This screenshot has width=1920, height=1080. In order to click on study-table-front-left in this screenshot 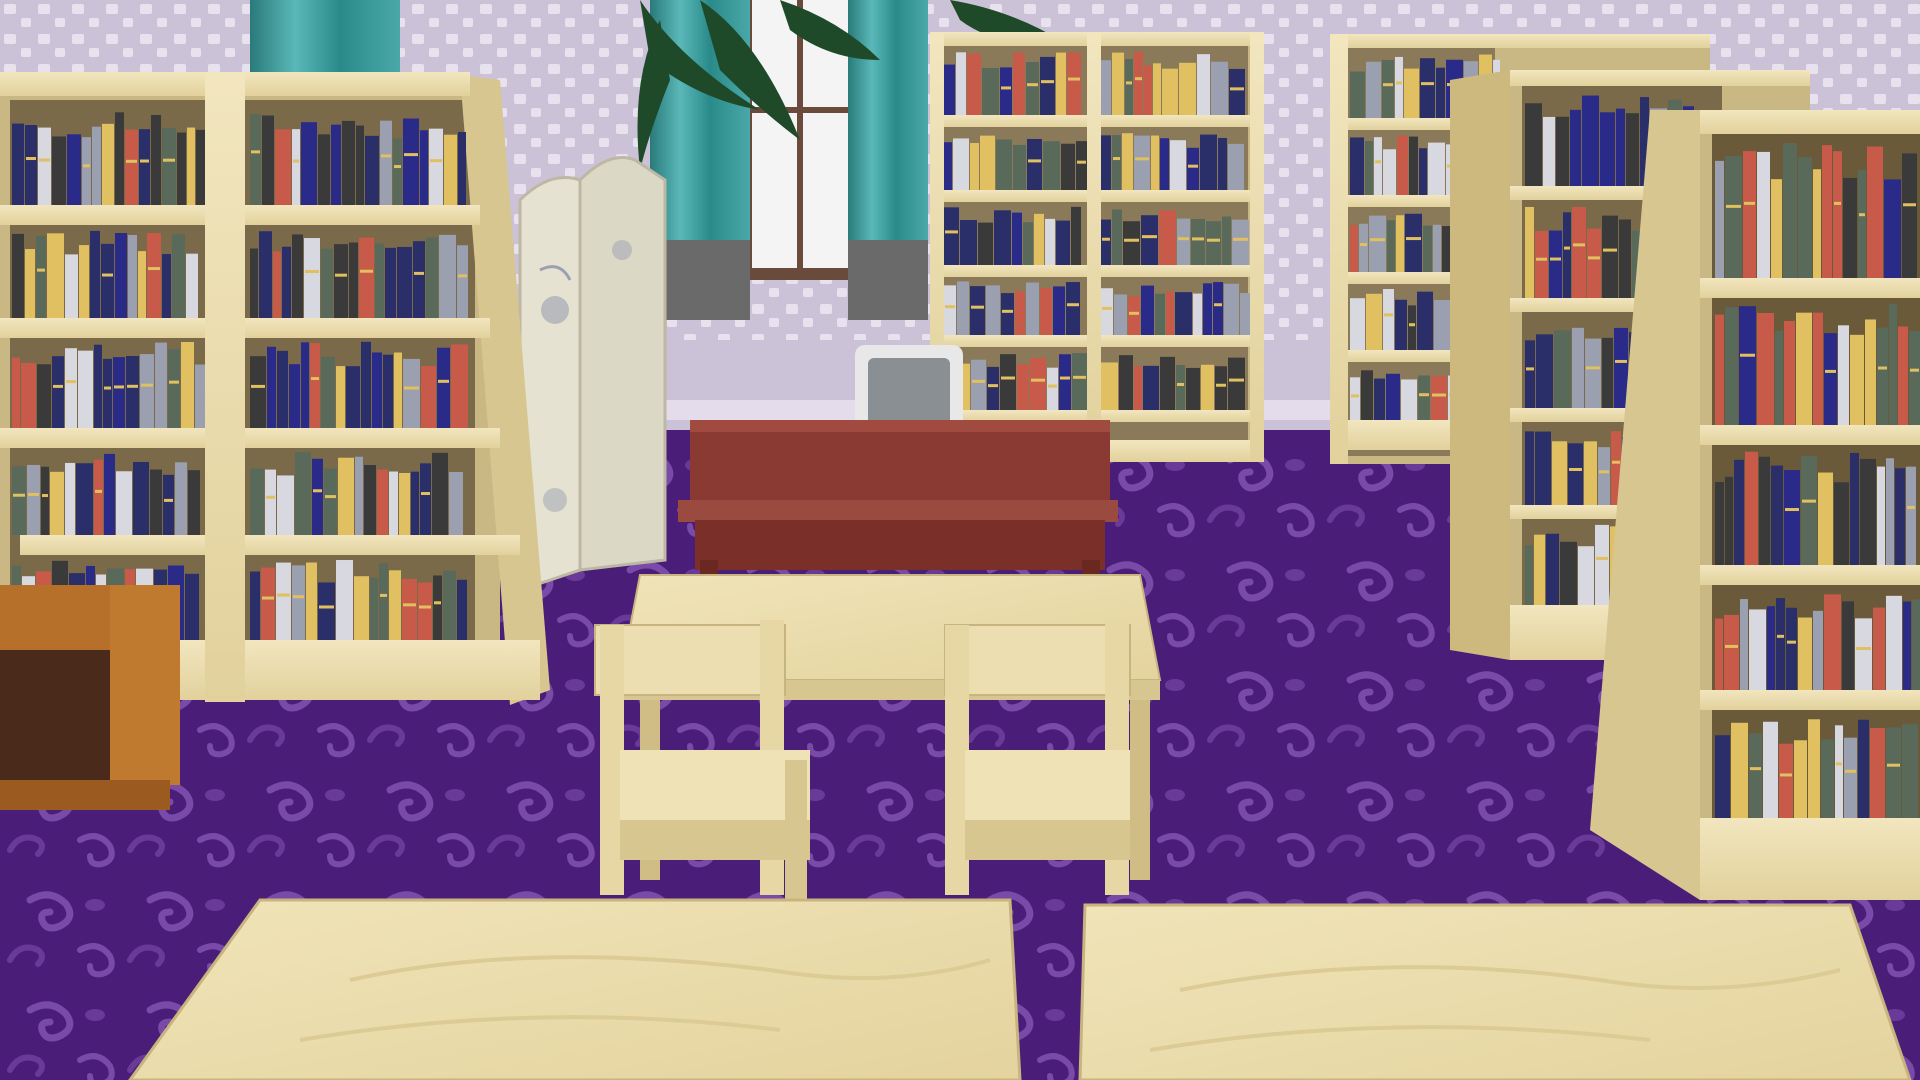, I will do `click(575, 989)`.